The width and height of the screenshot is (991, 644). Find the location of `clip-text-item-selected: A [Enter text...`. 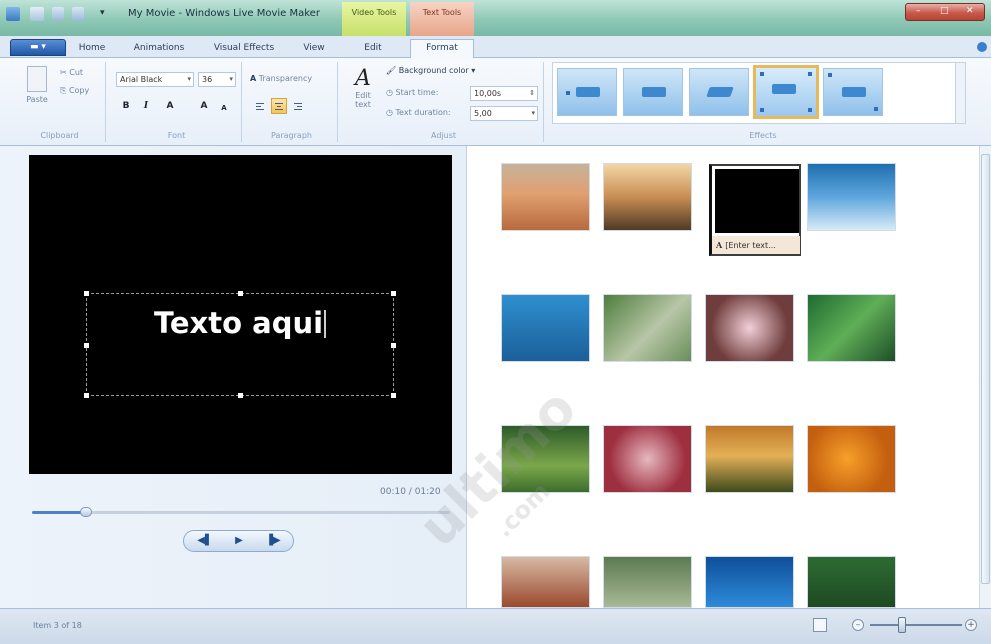

clip-text-item-selected: A [Enter text... is located at coordinates (755, 210).